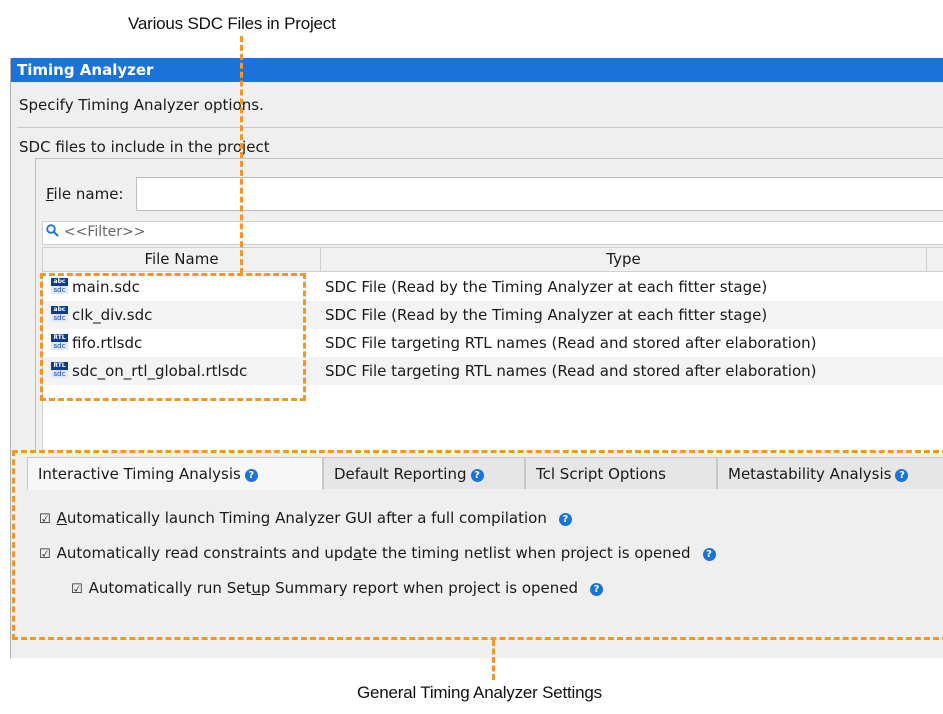  What do you see at coordinates (477, 70) in the screenshot?
I see `panel-title: Timing Analyzer` at bounding box center [477, 70].